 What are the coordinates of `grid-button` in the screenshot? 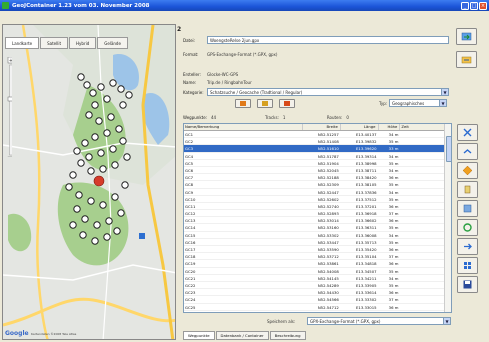 It's located at (467, 265).